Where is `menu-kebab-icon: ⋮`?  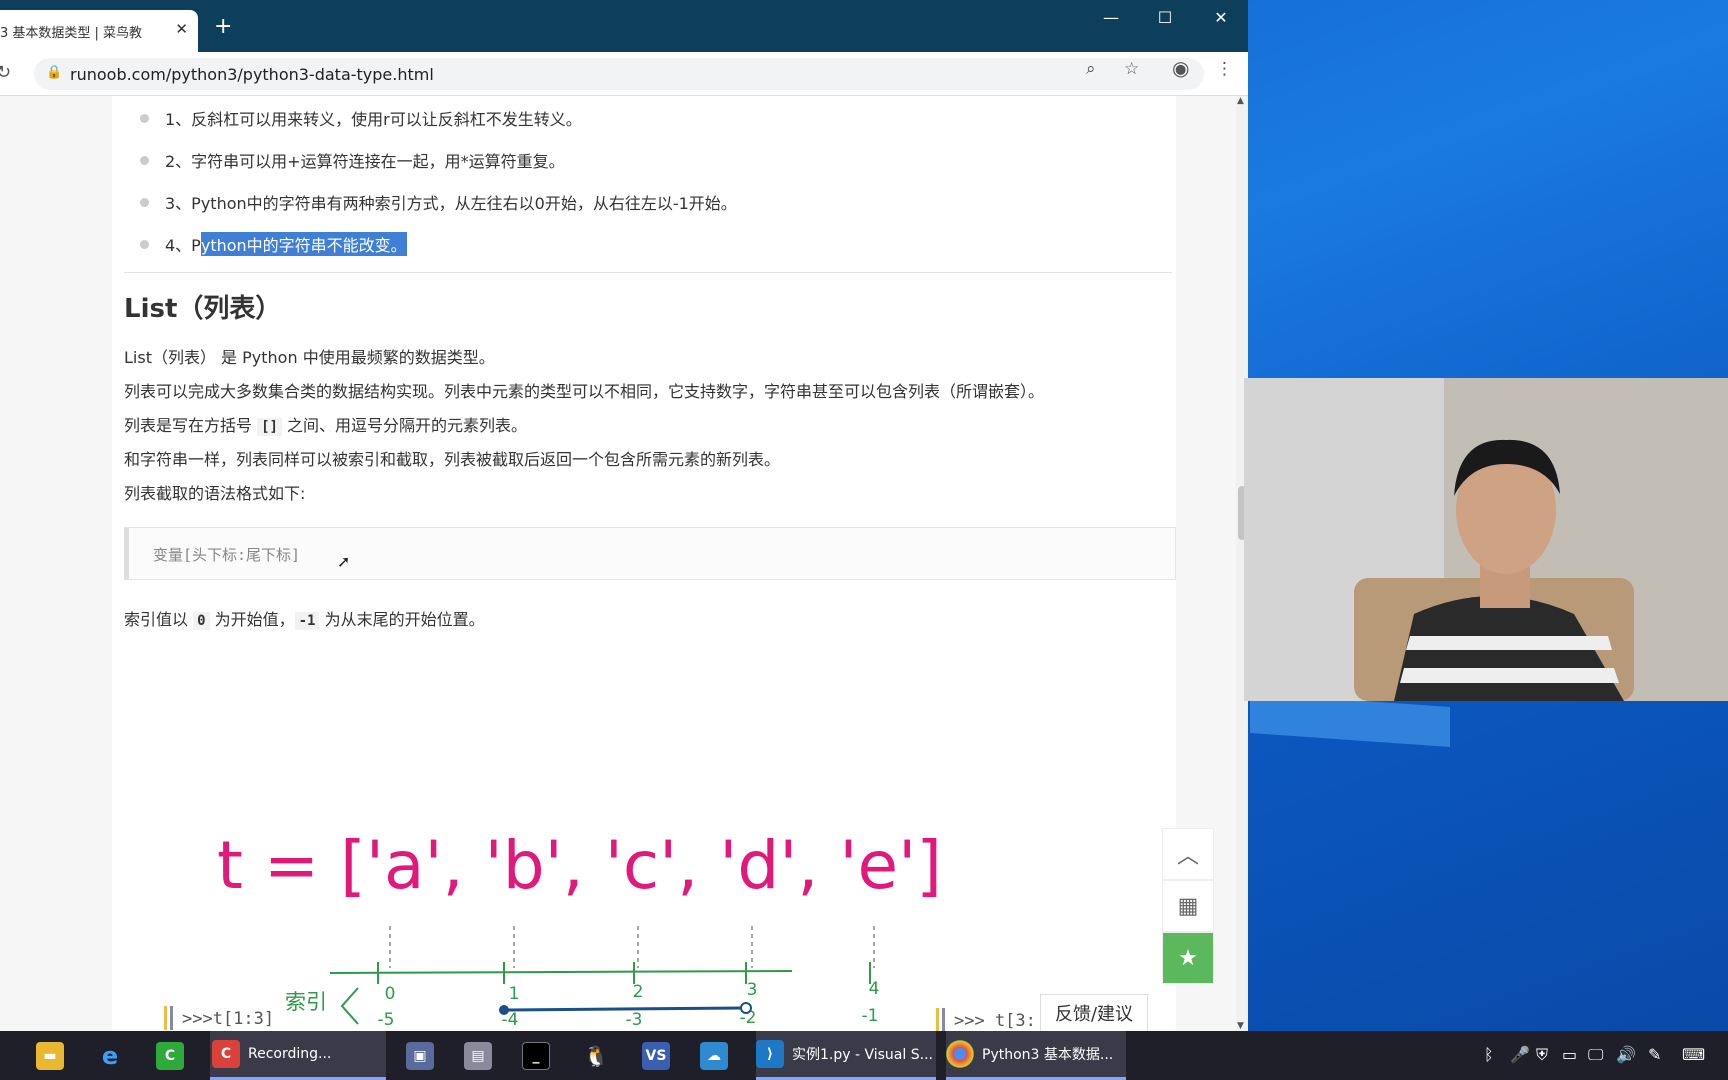
menu-kebab-icon: ⋮ is located at coordinates (1224, 69).